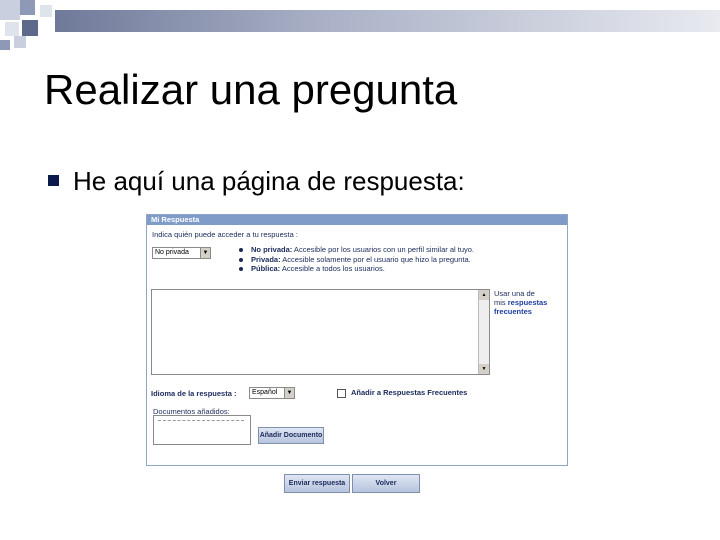 The width and height of the screenshot is (720, 540). I want to click on slide-title: Realizar una pregunta, so click(251, 89).